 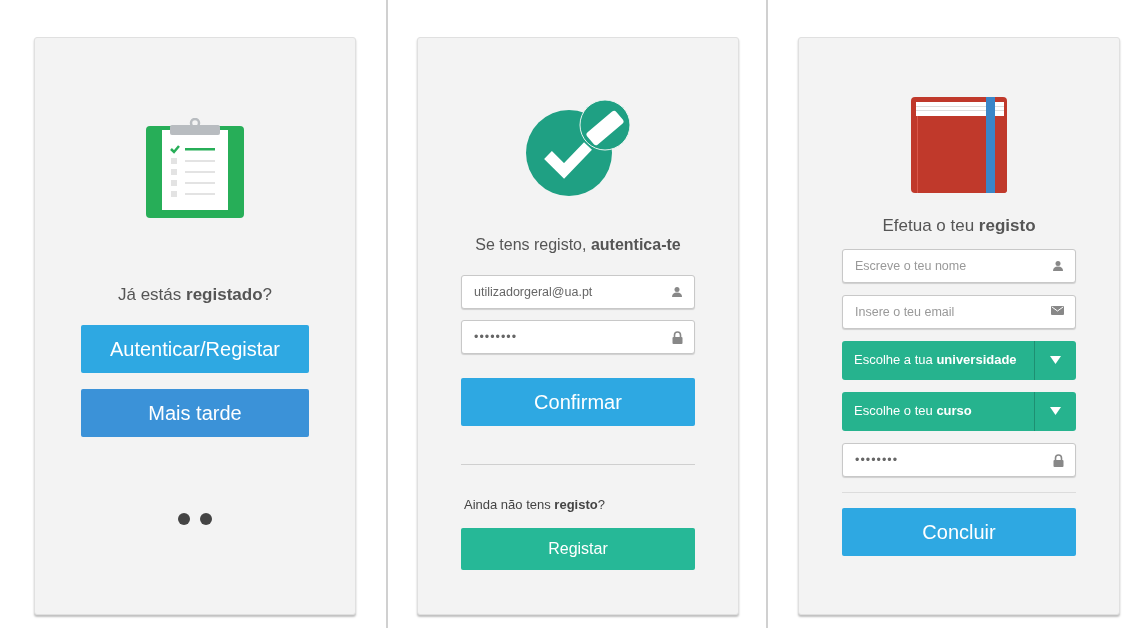 I want to click on email-field: utilizadorgeral@ua.pt, so click(x=578, y=292).